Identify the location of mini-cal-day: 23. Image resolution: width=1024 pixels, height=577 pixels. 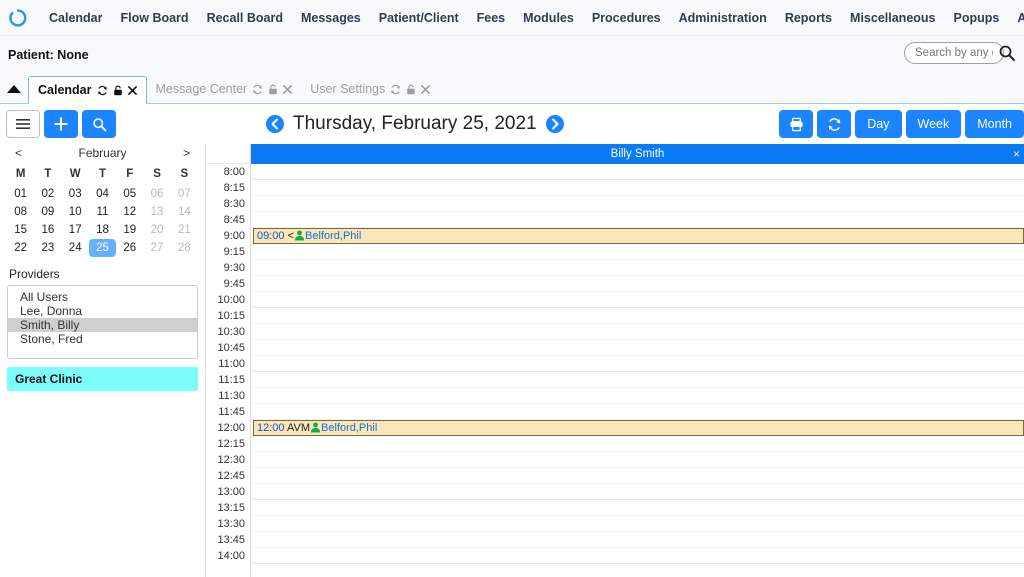
(47, 248).